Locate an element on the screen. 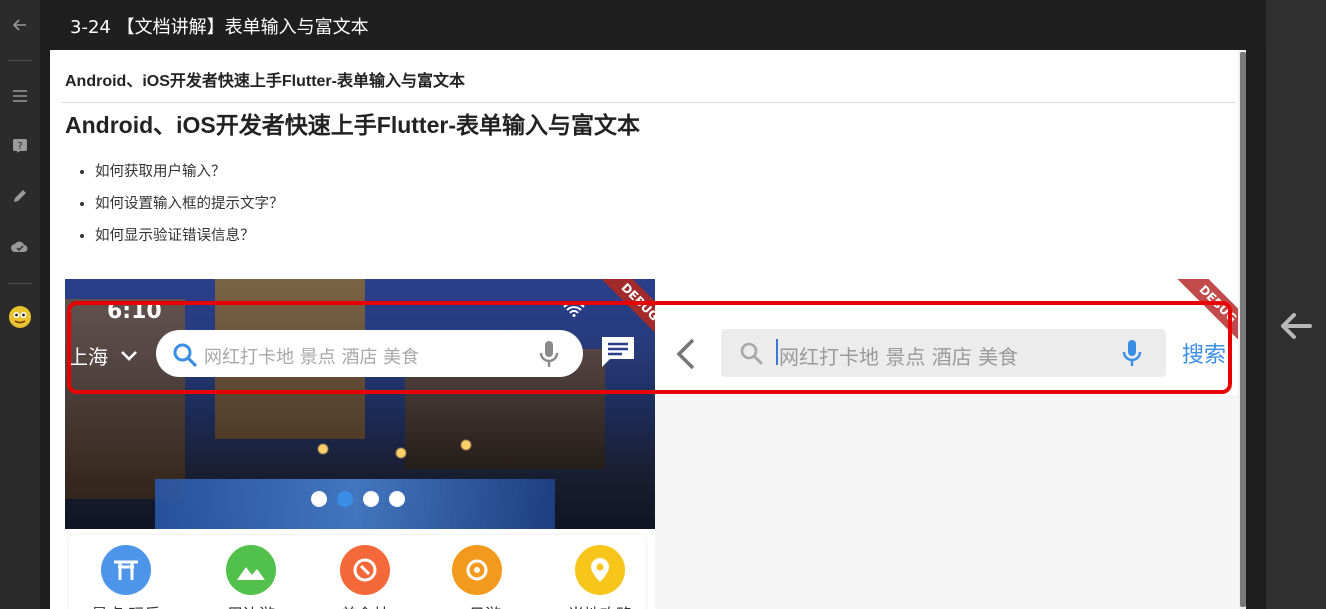 The image size is (1326, 609). bullet-list: 如何获取用户输入？ 如何设置输入框的提示文字？ 如何显示验证错误信息？ is located at coordinates (181, 210).